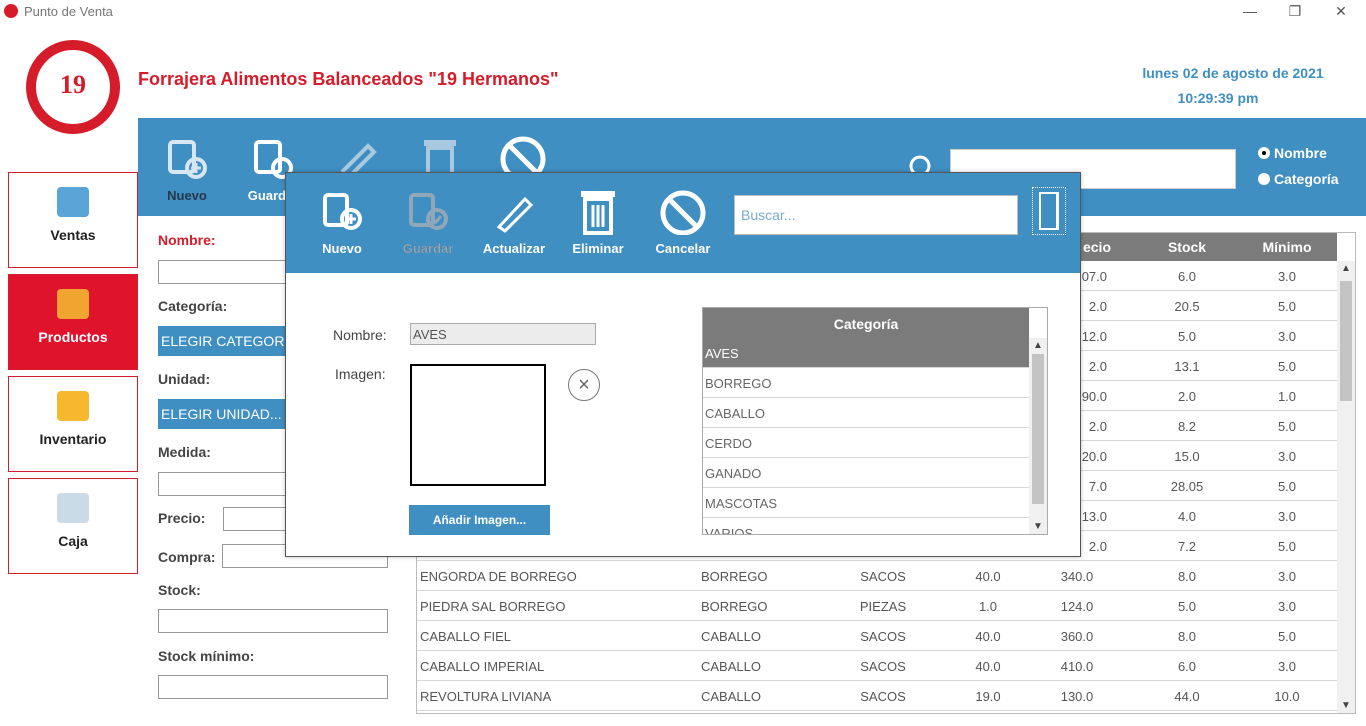 Image resolution: width=1366 pixels, height=726 pixels. Describe the element at coordinates (683, 248) in the screenshot. I see `dialog-cancel-label: Cancelar` at that location.